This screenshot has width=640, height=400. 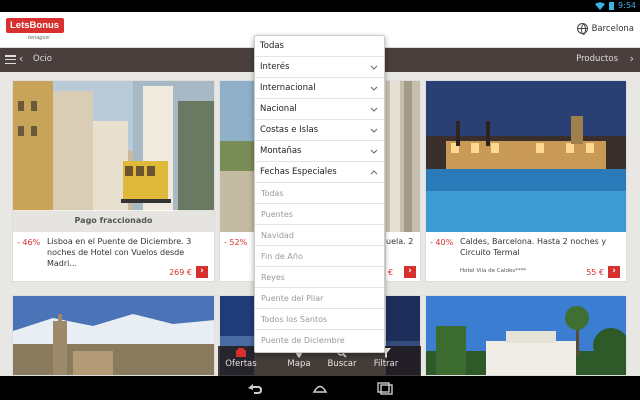 I want to click on filter-option-nacional: Nacional, so click(x=319, y=109).